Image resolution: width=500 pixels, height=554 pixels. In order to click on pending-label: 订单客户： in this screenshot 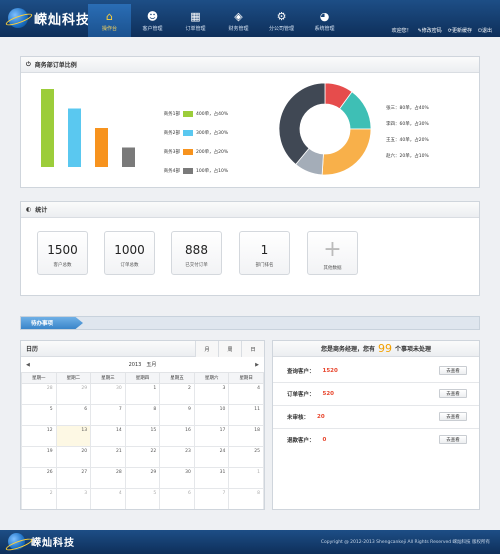, I will do `click(301, 394)`.